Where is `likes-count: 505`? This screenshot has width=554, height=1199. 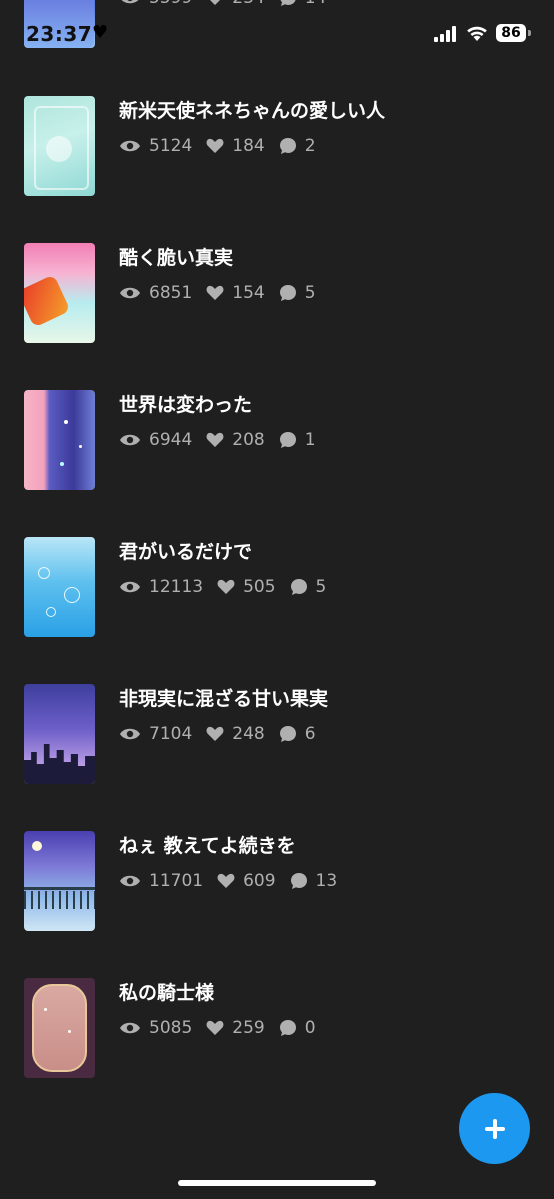
likes-count: 505 is located at coordinates (259, 587).